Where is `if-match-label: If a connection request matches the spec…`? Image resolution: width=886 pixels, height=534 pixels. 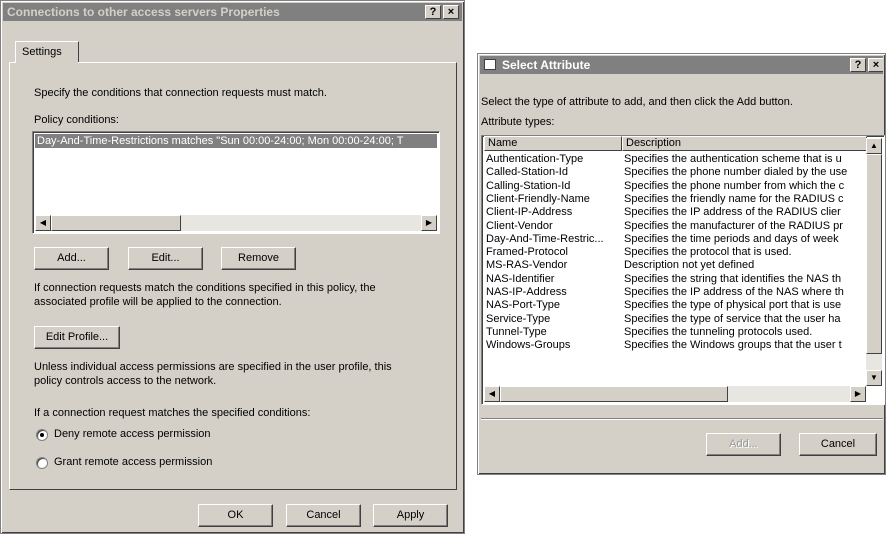 if-match-label: If a connection request matches the spec… is located at coordinates (172, 413).